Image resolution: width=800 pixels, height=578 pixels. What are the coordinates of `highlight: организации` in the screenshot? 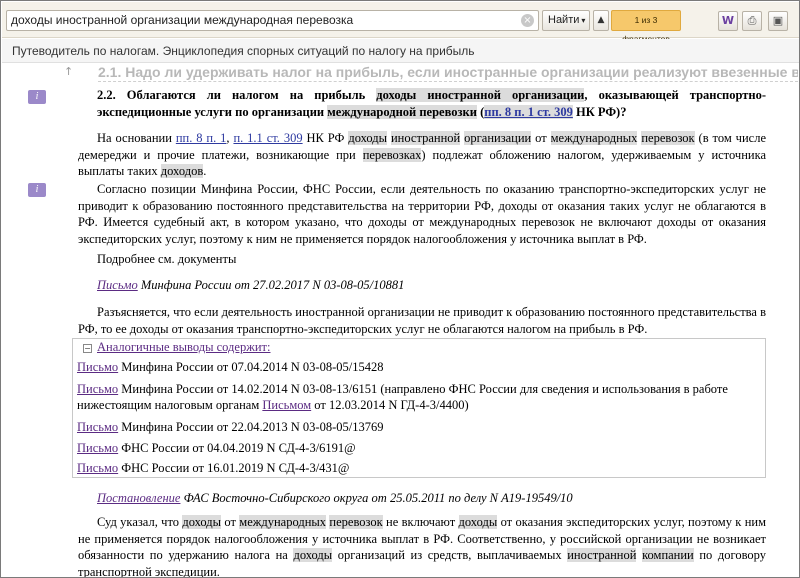 It's located at (498, 138).